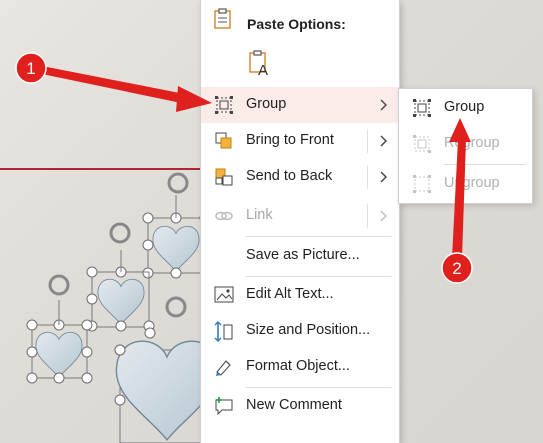 The width and height of the screenshot is (543, 443). Describe the element at coordinates (422, 144) in the screenshot. I see `regroup-icon` at that location.